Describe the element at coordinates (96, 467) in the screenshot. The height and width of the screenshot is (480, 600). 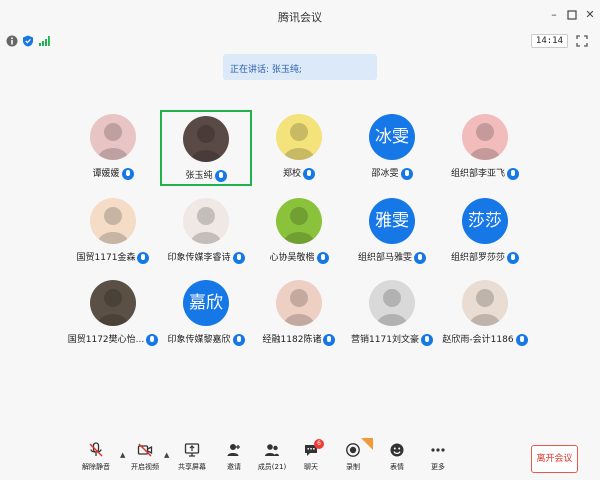
I see `unmute-label: 解除静音` at that location.